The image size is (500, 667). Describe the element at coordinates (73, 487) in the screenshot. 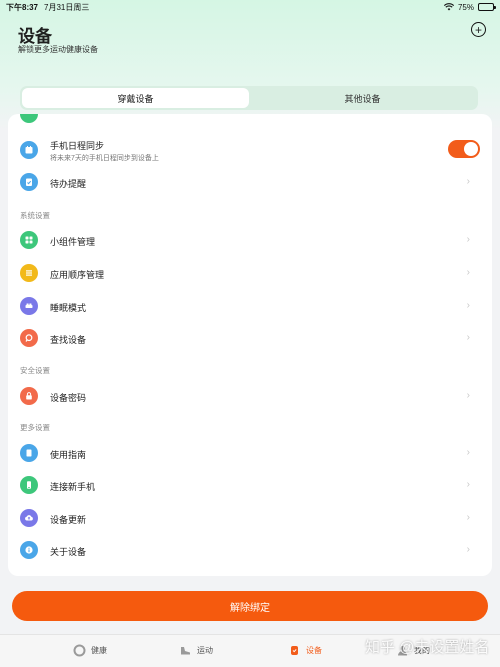

I see `connect-phone-label: 连接新手机` at that location.